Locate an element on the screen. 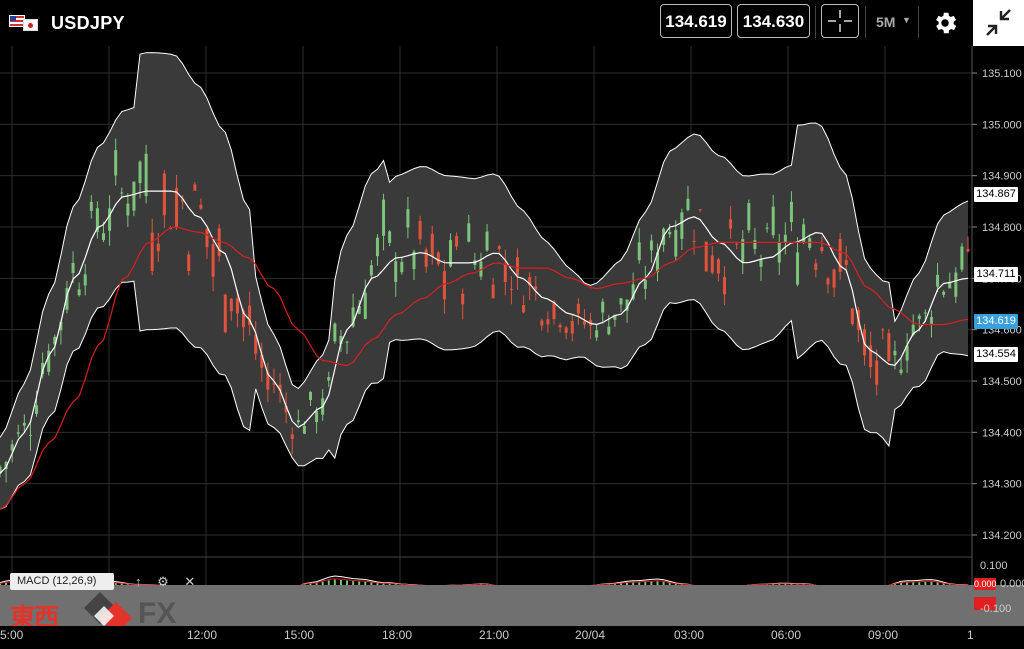  time-tick: 15:00 is located at coordinates (299, 635).